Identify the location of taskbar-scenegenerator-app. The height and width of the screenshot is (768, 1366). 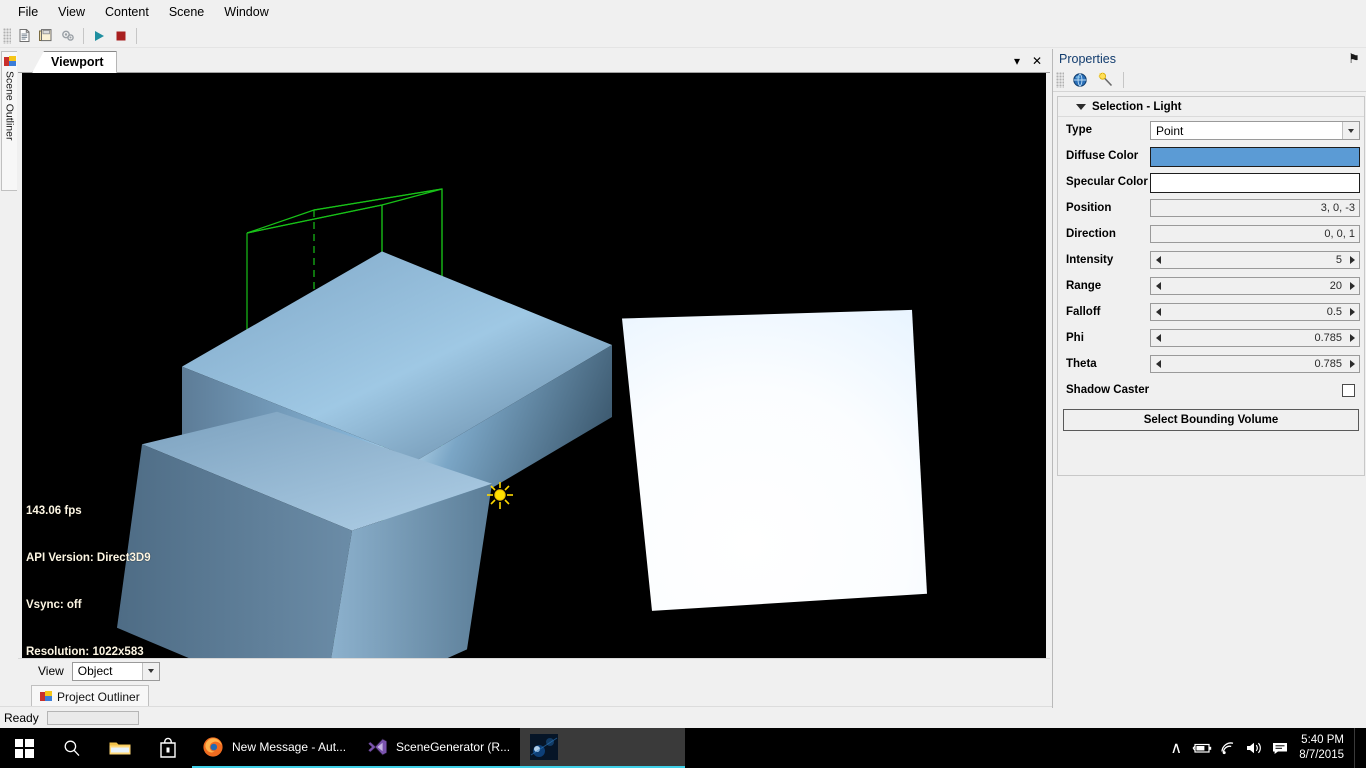
(603, 748).